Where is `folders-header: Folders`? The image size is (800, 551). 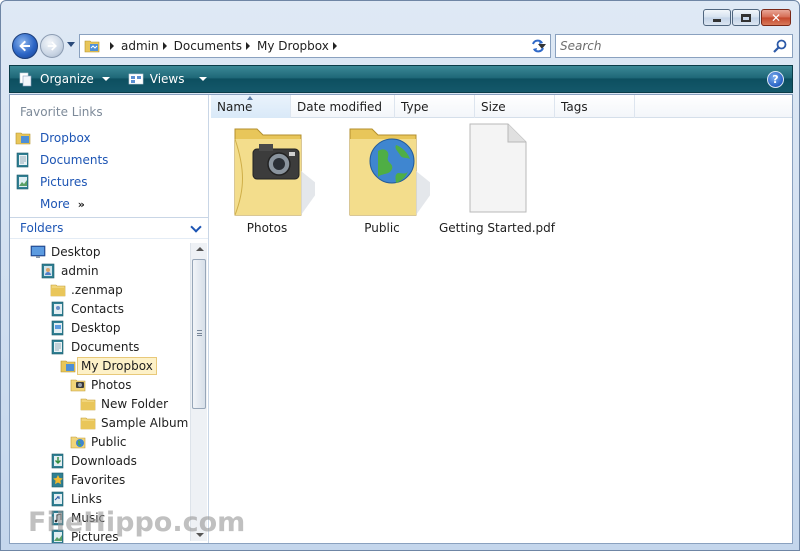 folders-header: Folders is located at coordinates (109, 228).